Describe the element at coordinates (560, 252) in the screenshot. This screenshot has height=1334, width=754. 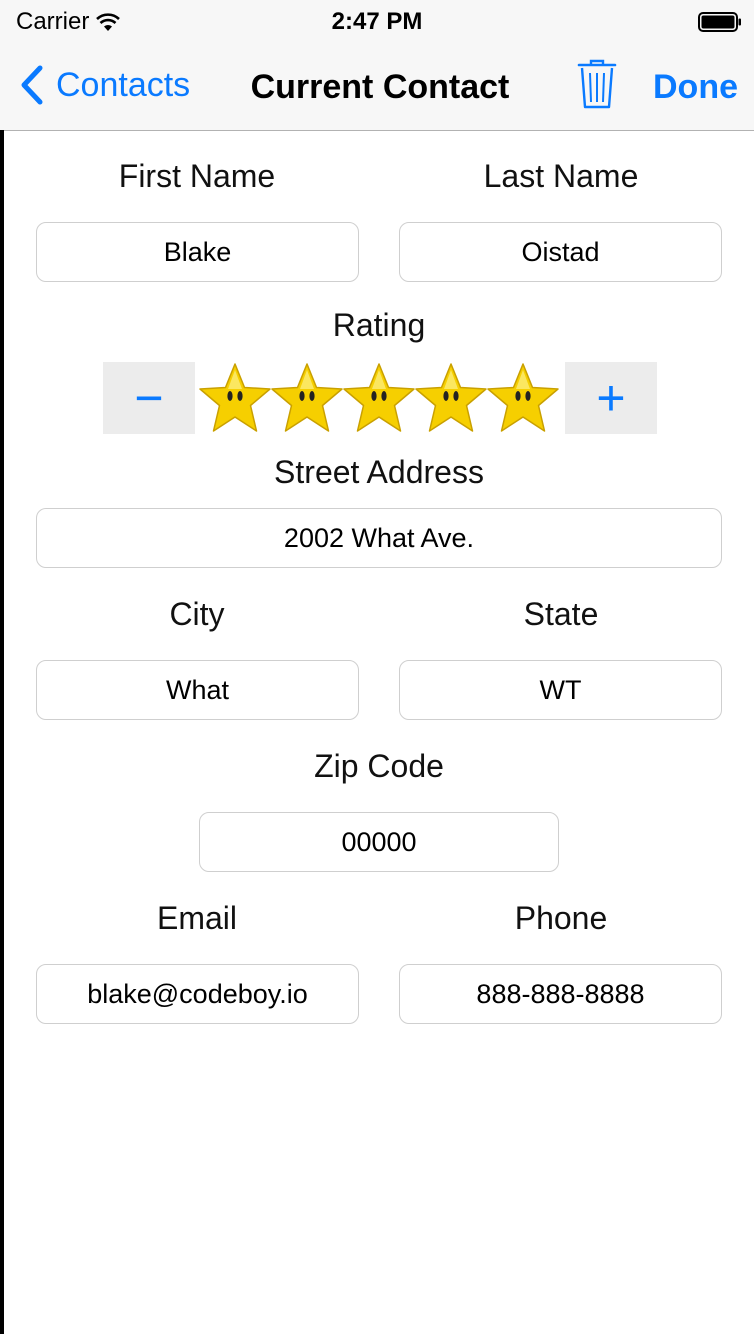
I see `last-name-field: Oistad` at that location.